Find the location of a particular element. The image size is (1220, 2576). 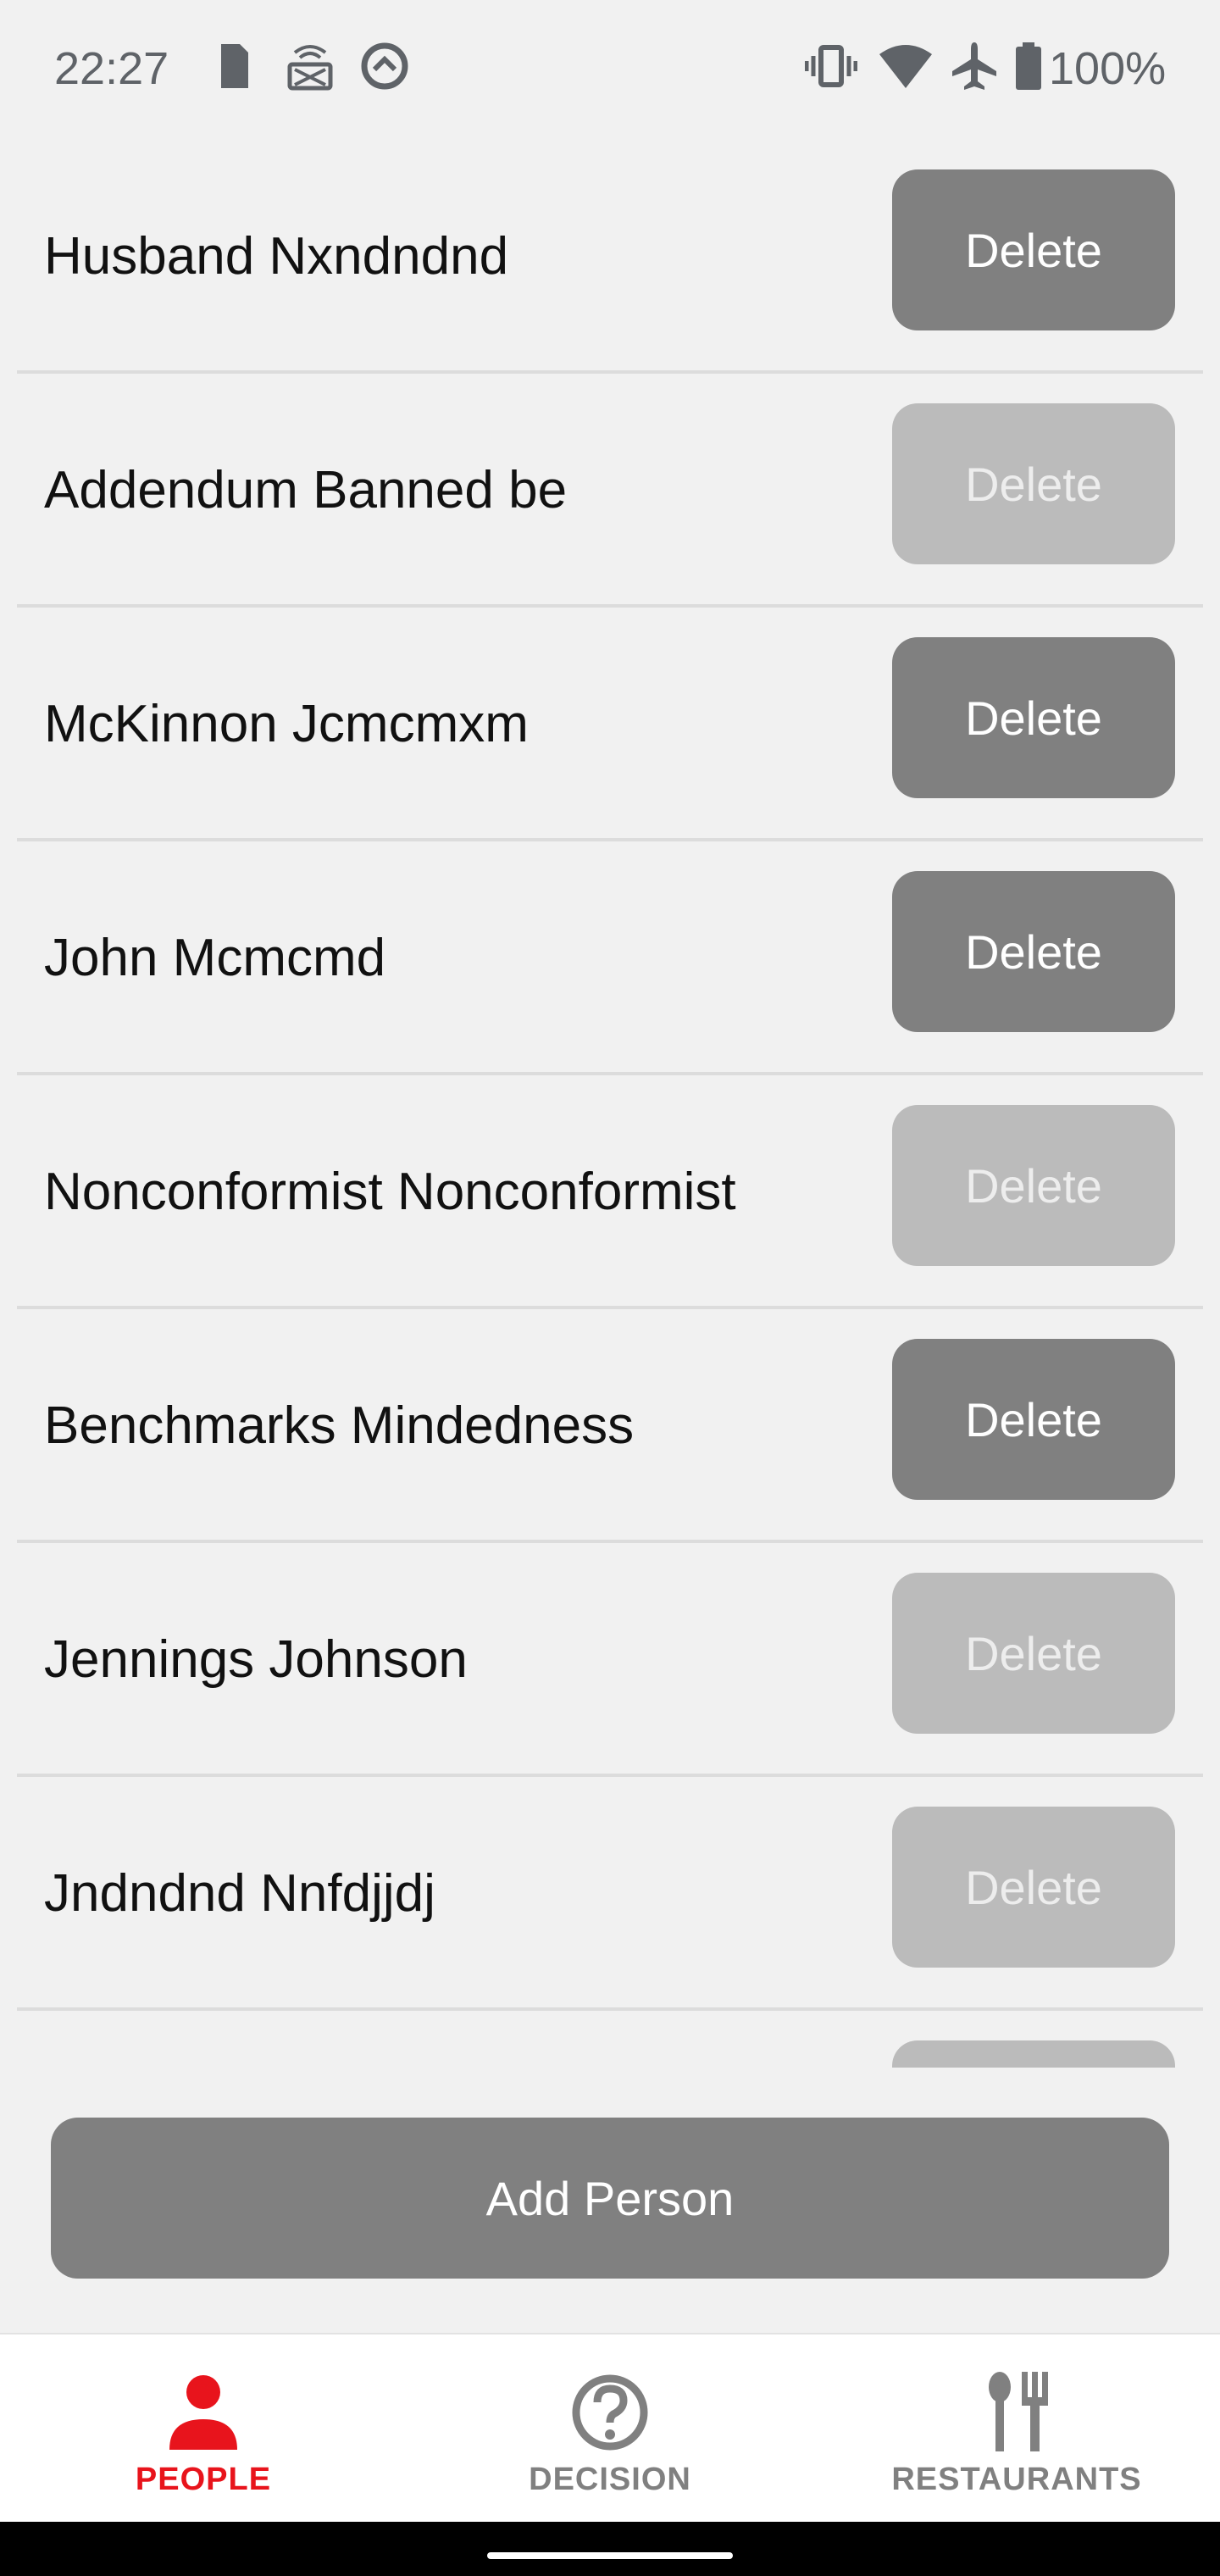

list-item: Addendum Banned be Delete is located at coordinates (610, 491).